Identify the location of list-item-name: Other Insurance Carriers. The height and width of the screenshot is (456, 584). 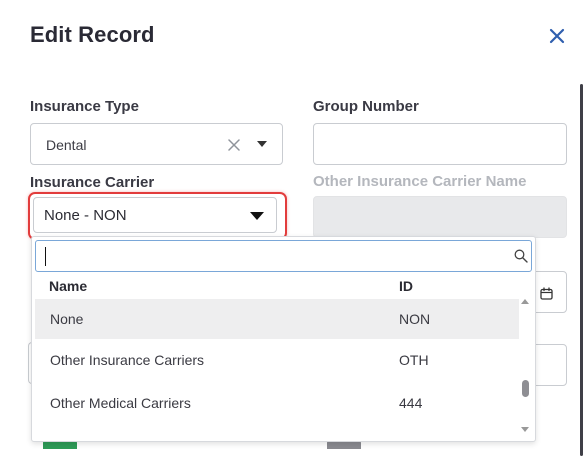
(127, 360).